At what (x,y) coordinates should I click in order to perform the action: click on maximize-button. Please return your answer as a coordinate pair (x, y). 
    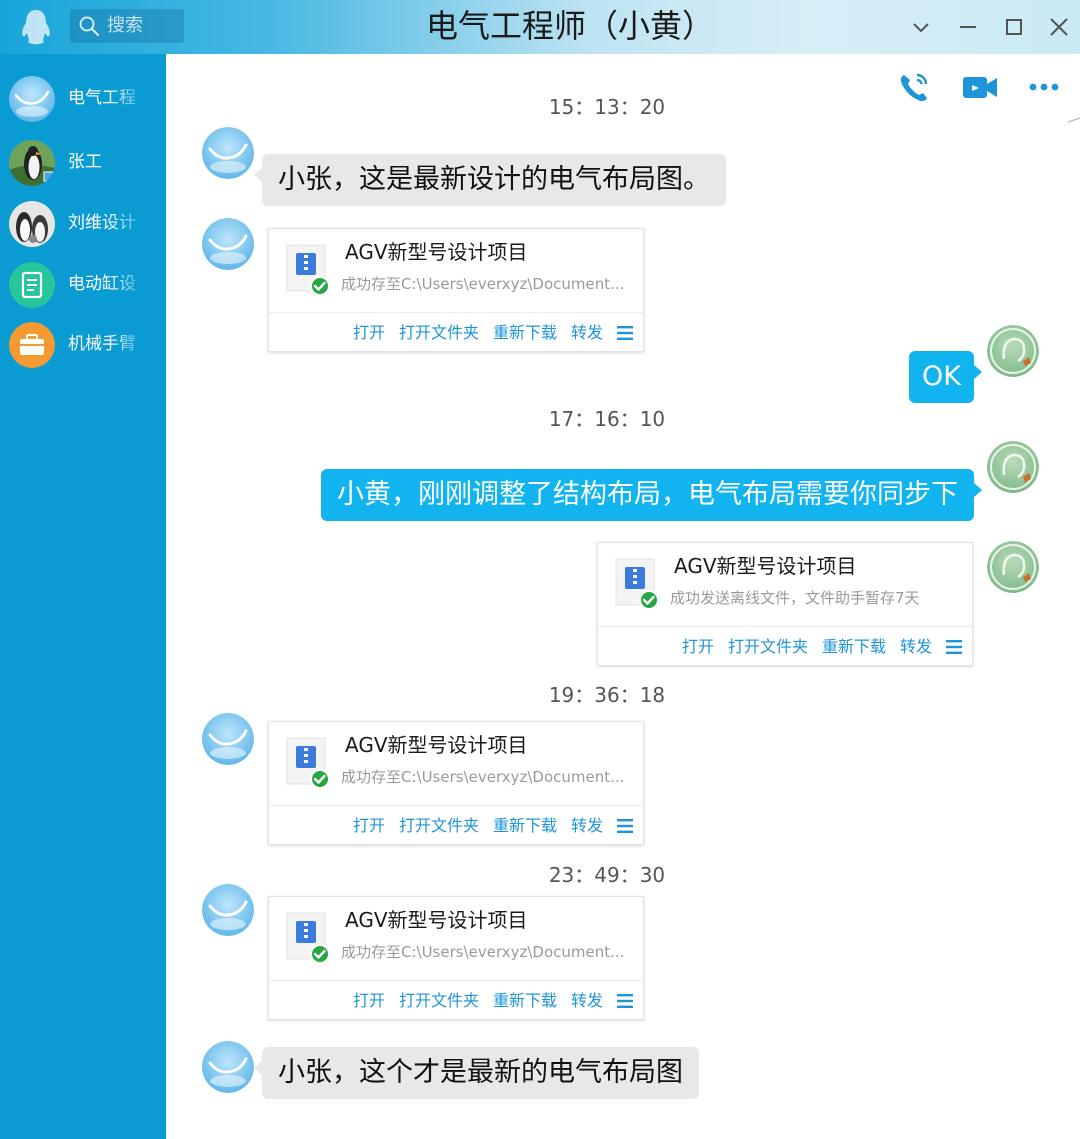
    Looking at the image, I should click on (1014, 27).